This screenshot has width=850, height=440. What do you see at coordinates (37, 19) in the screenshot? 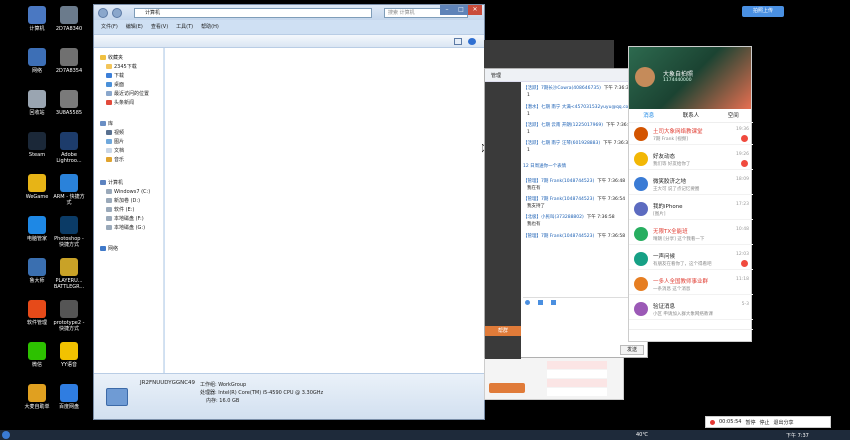
I see `desktop-shortcut: 计算机` at bounding box center [37, 19].